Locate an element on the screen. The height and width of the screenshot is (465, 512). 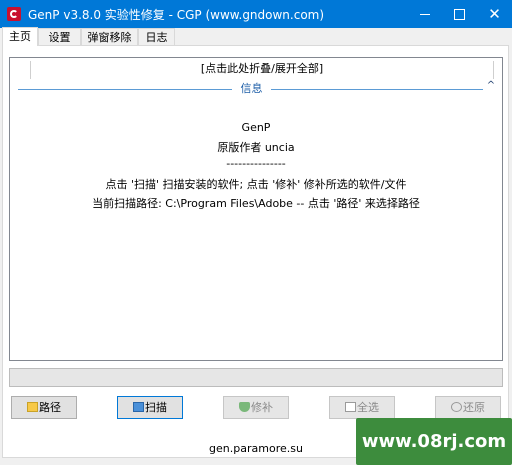
patch-button-label: 修补 is located at coordinates (262, 407).